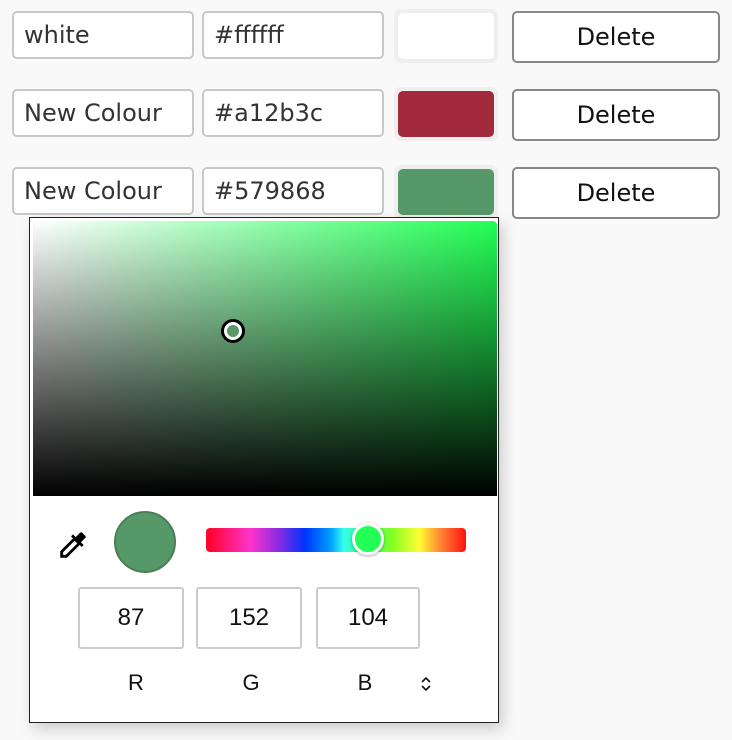  I want to click on blue-input, so click(368, 618).